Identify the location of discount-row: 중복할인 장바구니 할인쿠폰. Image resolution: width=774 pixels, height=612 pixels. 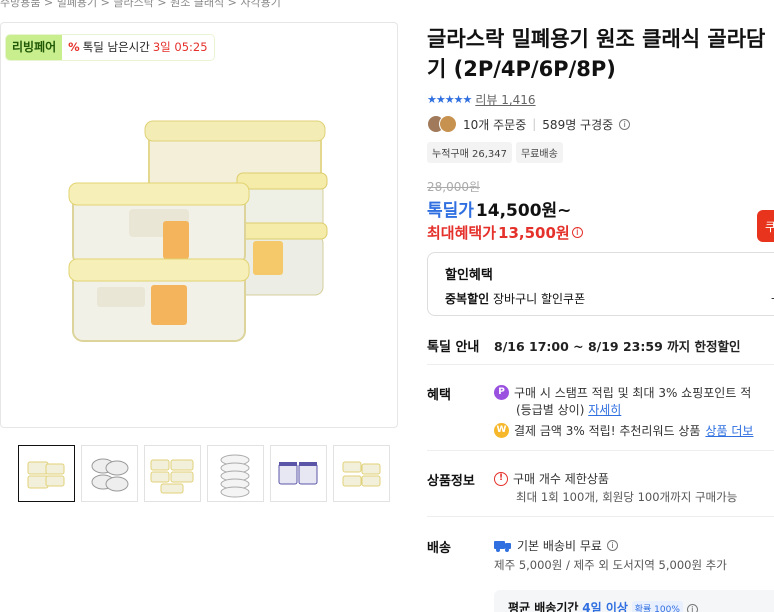
(515, 298).